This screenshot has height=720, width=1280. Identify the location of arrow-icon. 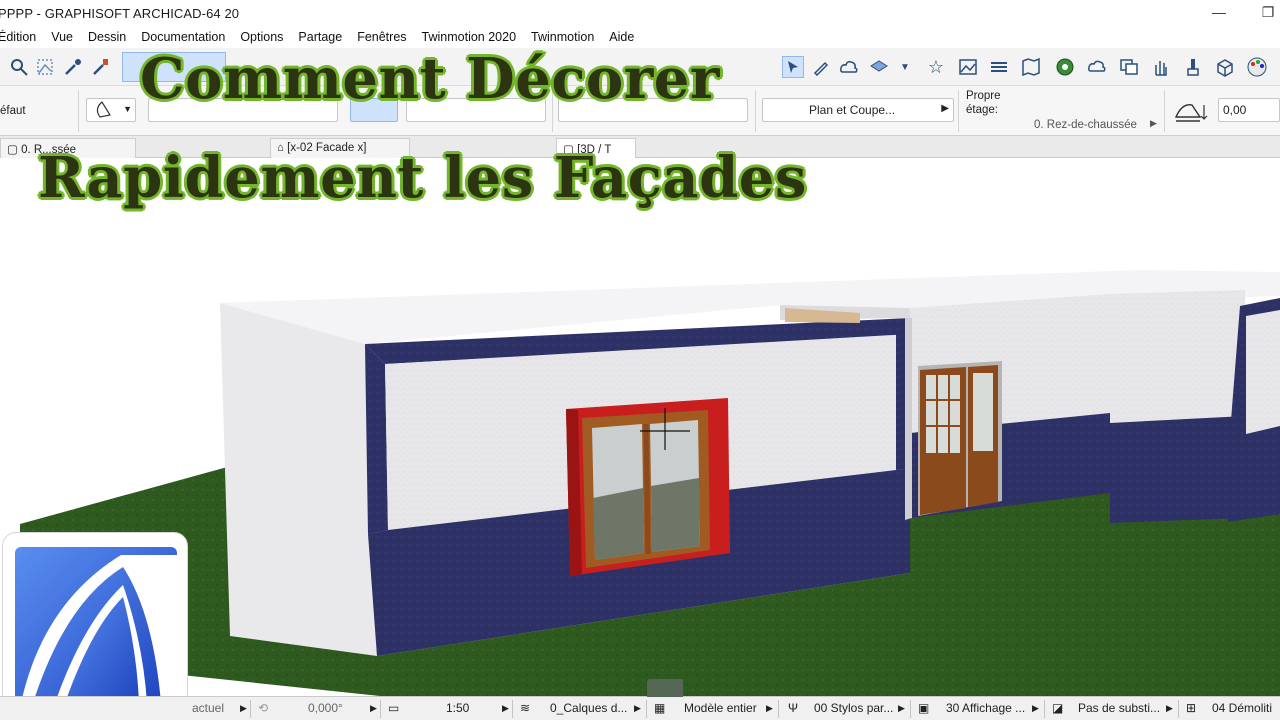
(793, 67).